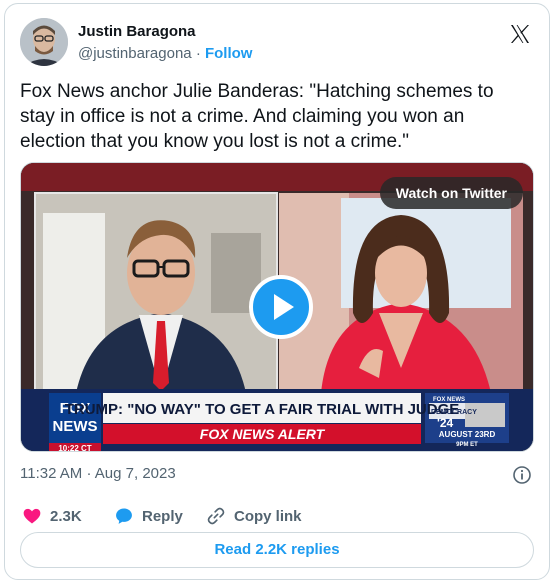 This screenshot has width=554, height=584. I want to click on clock-text: 10:22 CT, so click(74, 448).